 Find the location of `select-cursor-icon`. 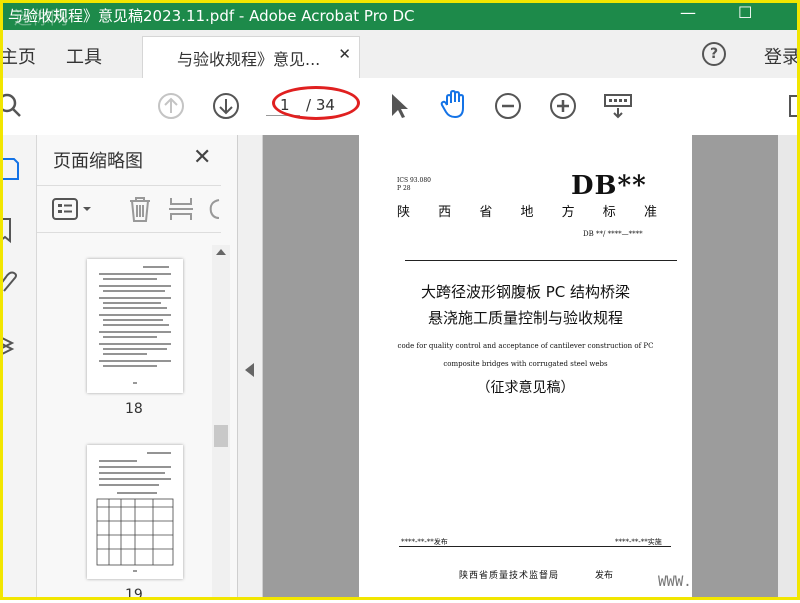

select-cursor-icon is located at coordinates (400, 106).